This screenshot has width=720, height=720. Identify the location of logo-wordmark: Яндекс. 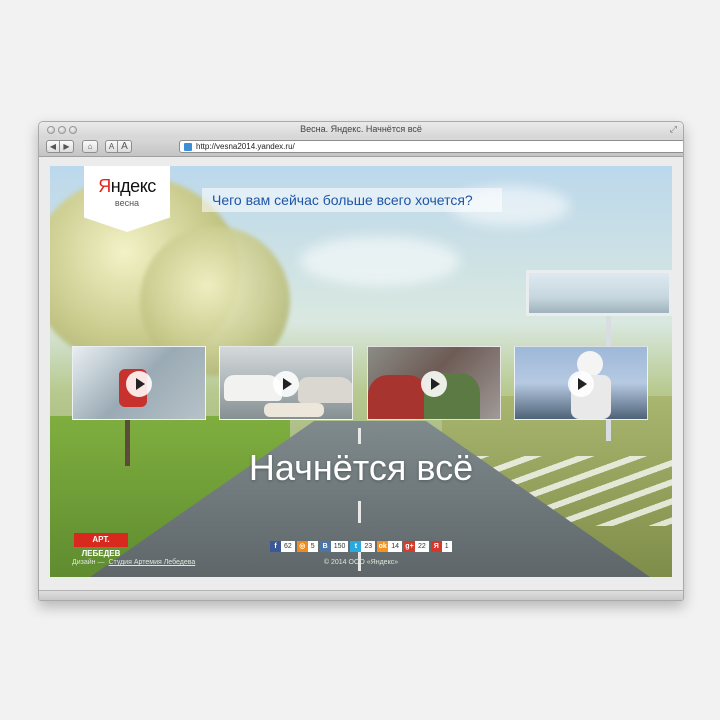
(127, 186).